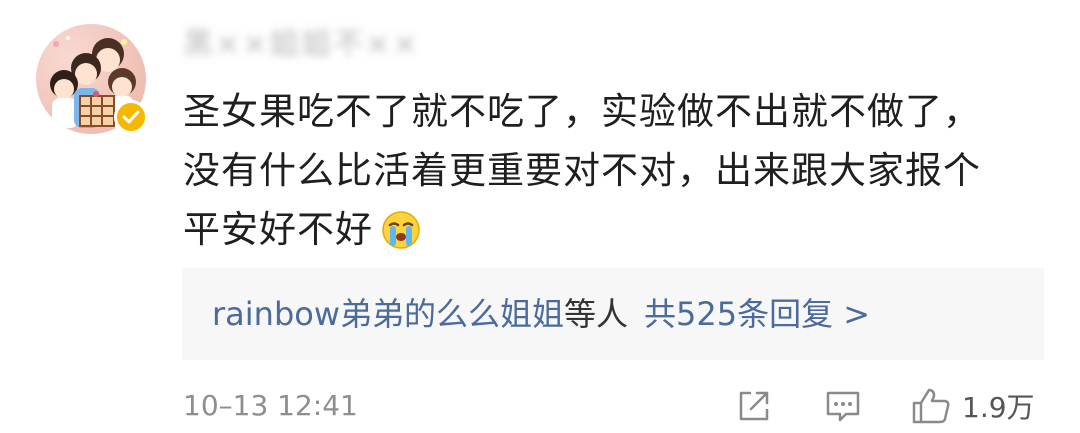 The image size is (1080, 433). I want to click on replies-summary: rainbow弟弟的么么姐姐等人 共525条回复 >, so click(541, 314).